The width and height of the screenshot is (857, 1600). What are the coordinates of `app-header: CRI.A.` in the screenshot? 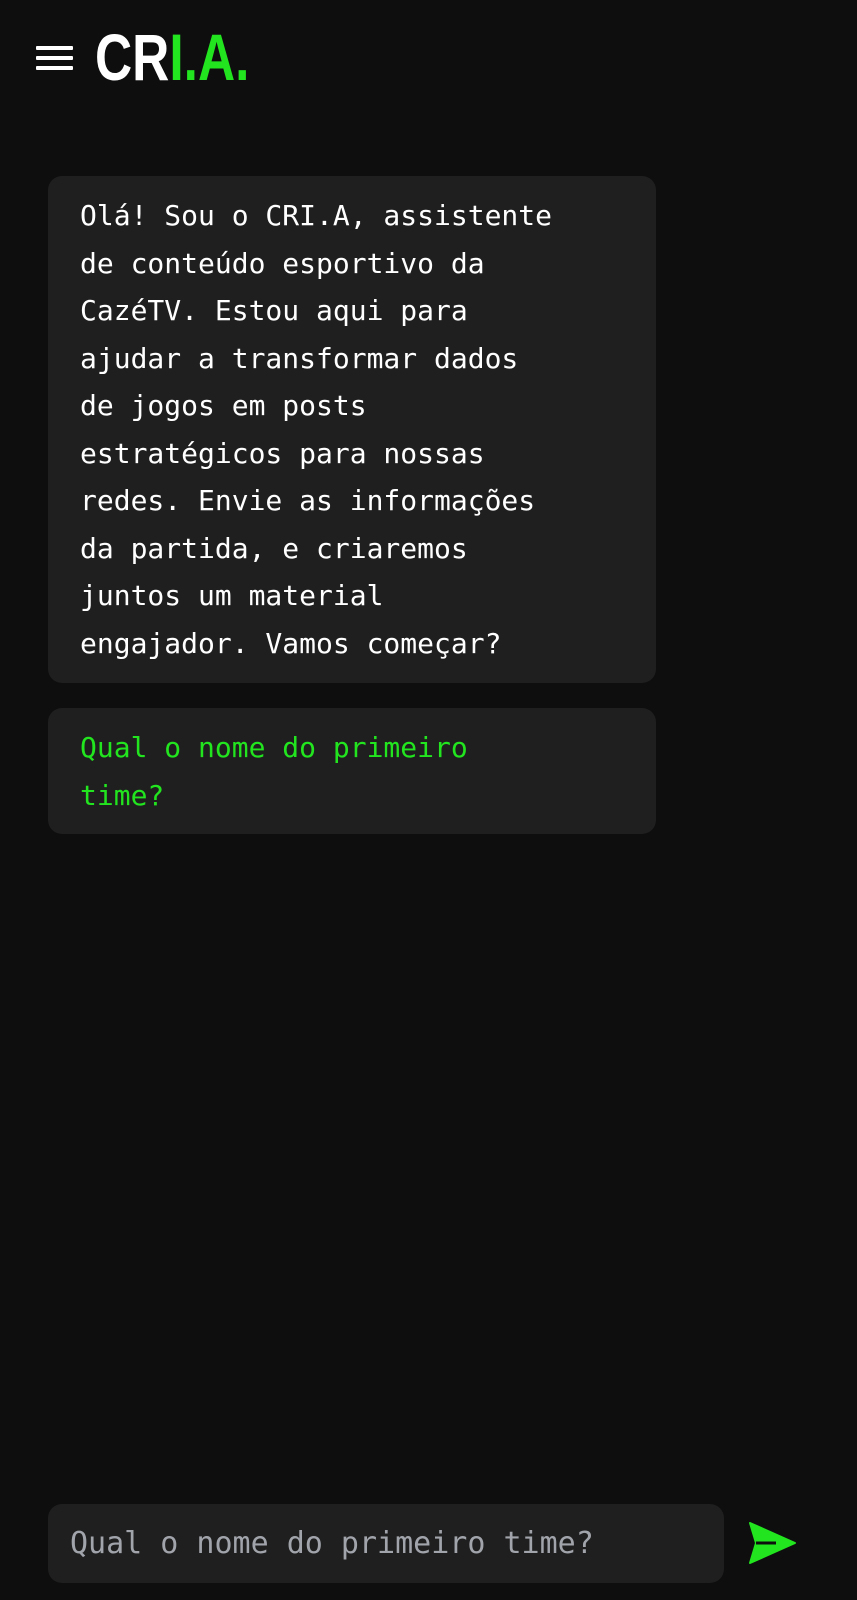 It's located at (428, 55).